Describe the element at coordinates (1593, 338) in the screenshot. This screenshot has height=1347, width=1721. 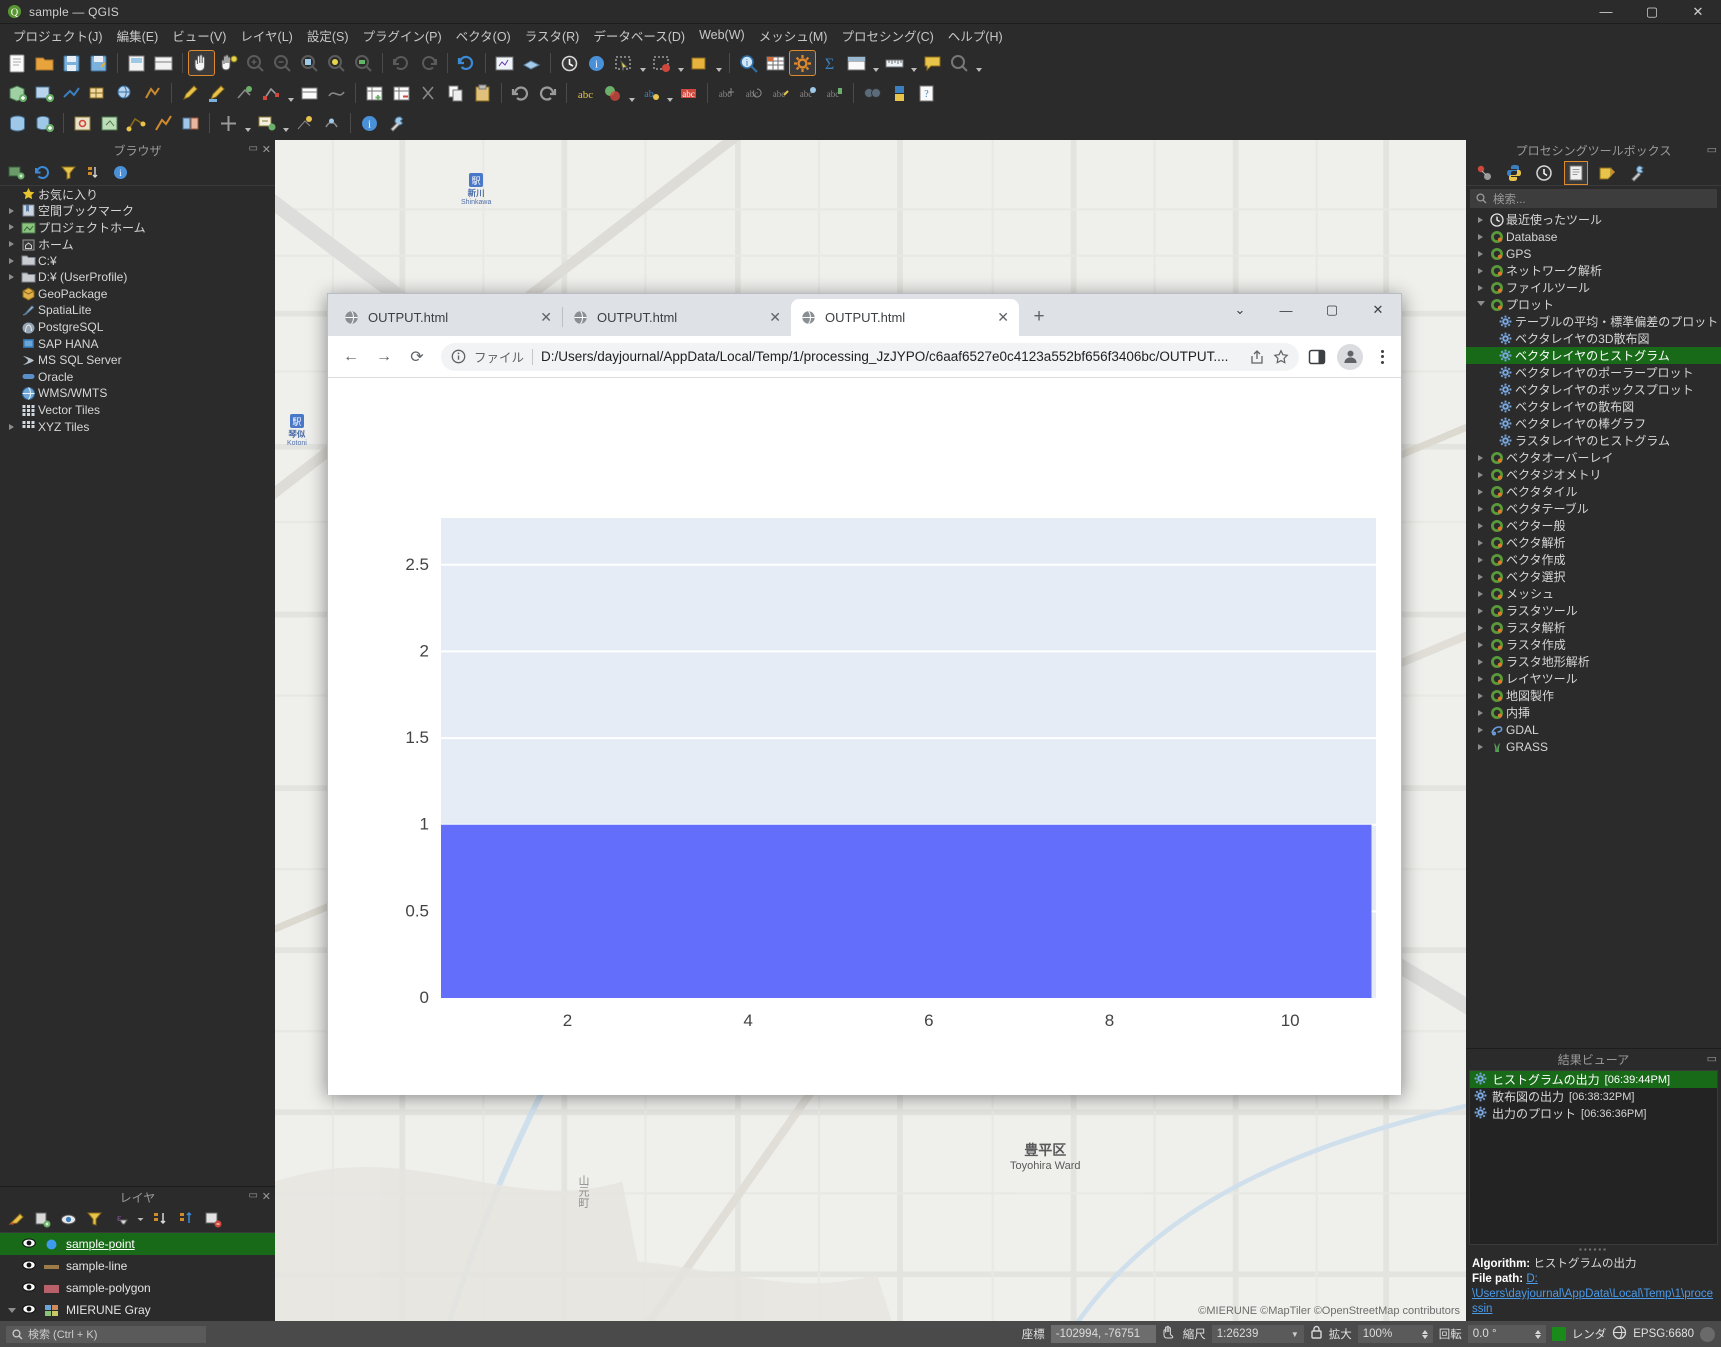
I see `toolbox-item-7: ベクタレイヤの3D散布図` at that location.